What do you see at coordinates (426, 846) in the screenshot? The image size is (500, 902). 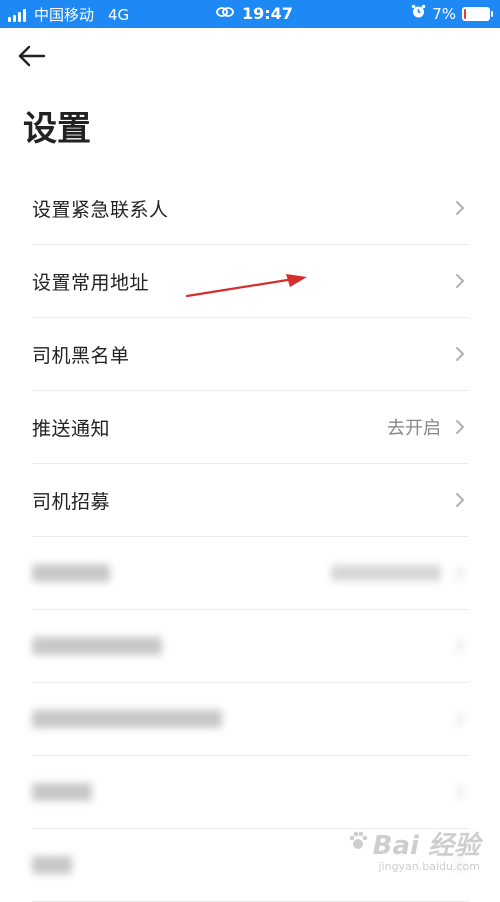 I see `watermark-text: Bai 经验` at bounding box center [426, 846].